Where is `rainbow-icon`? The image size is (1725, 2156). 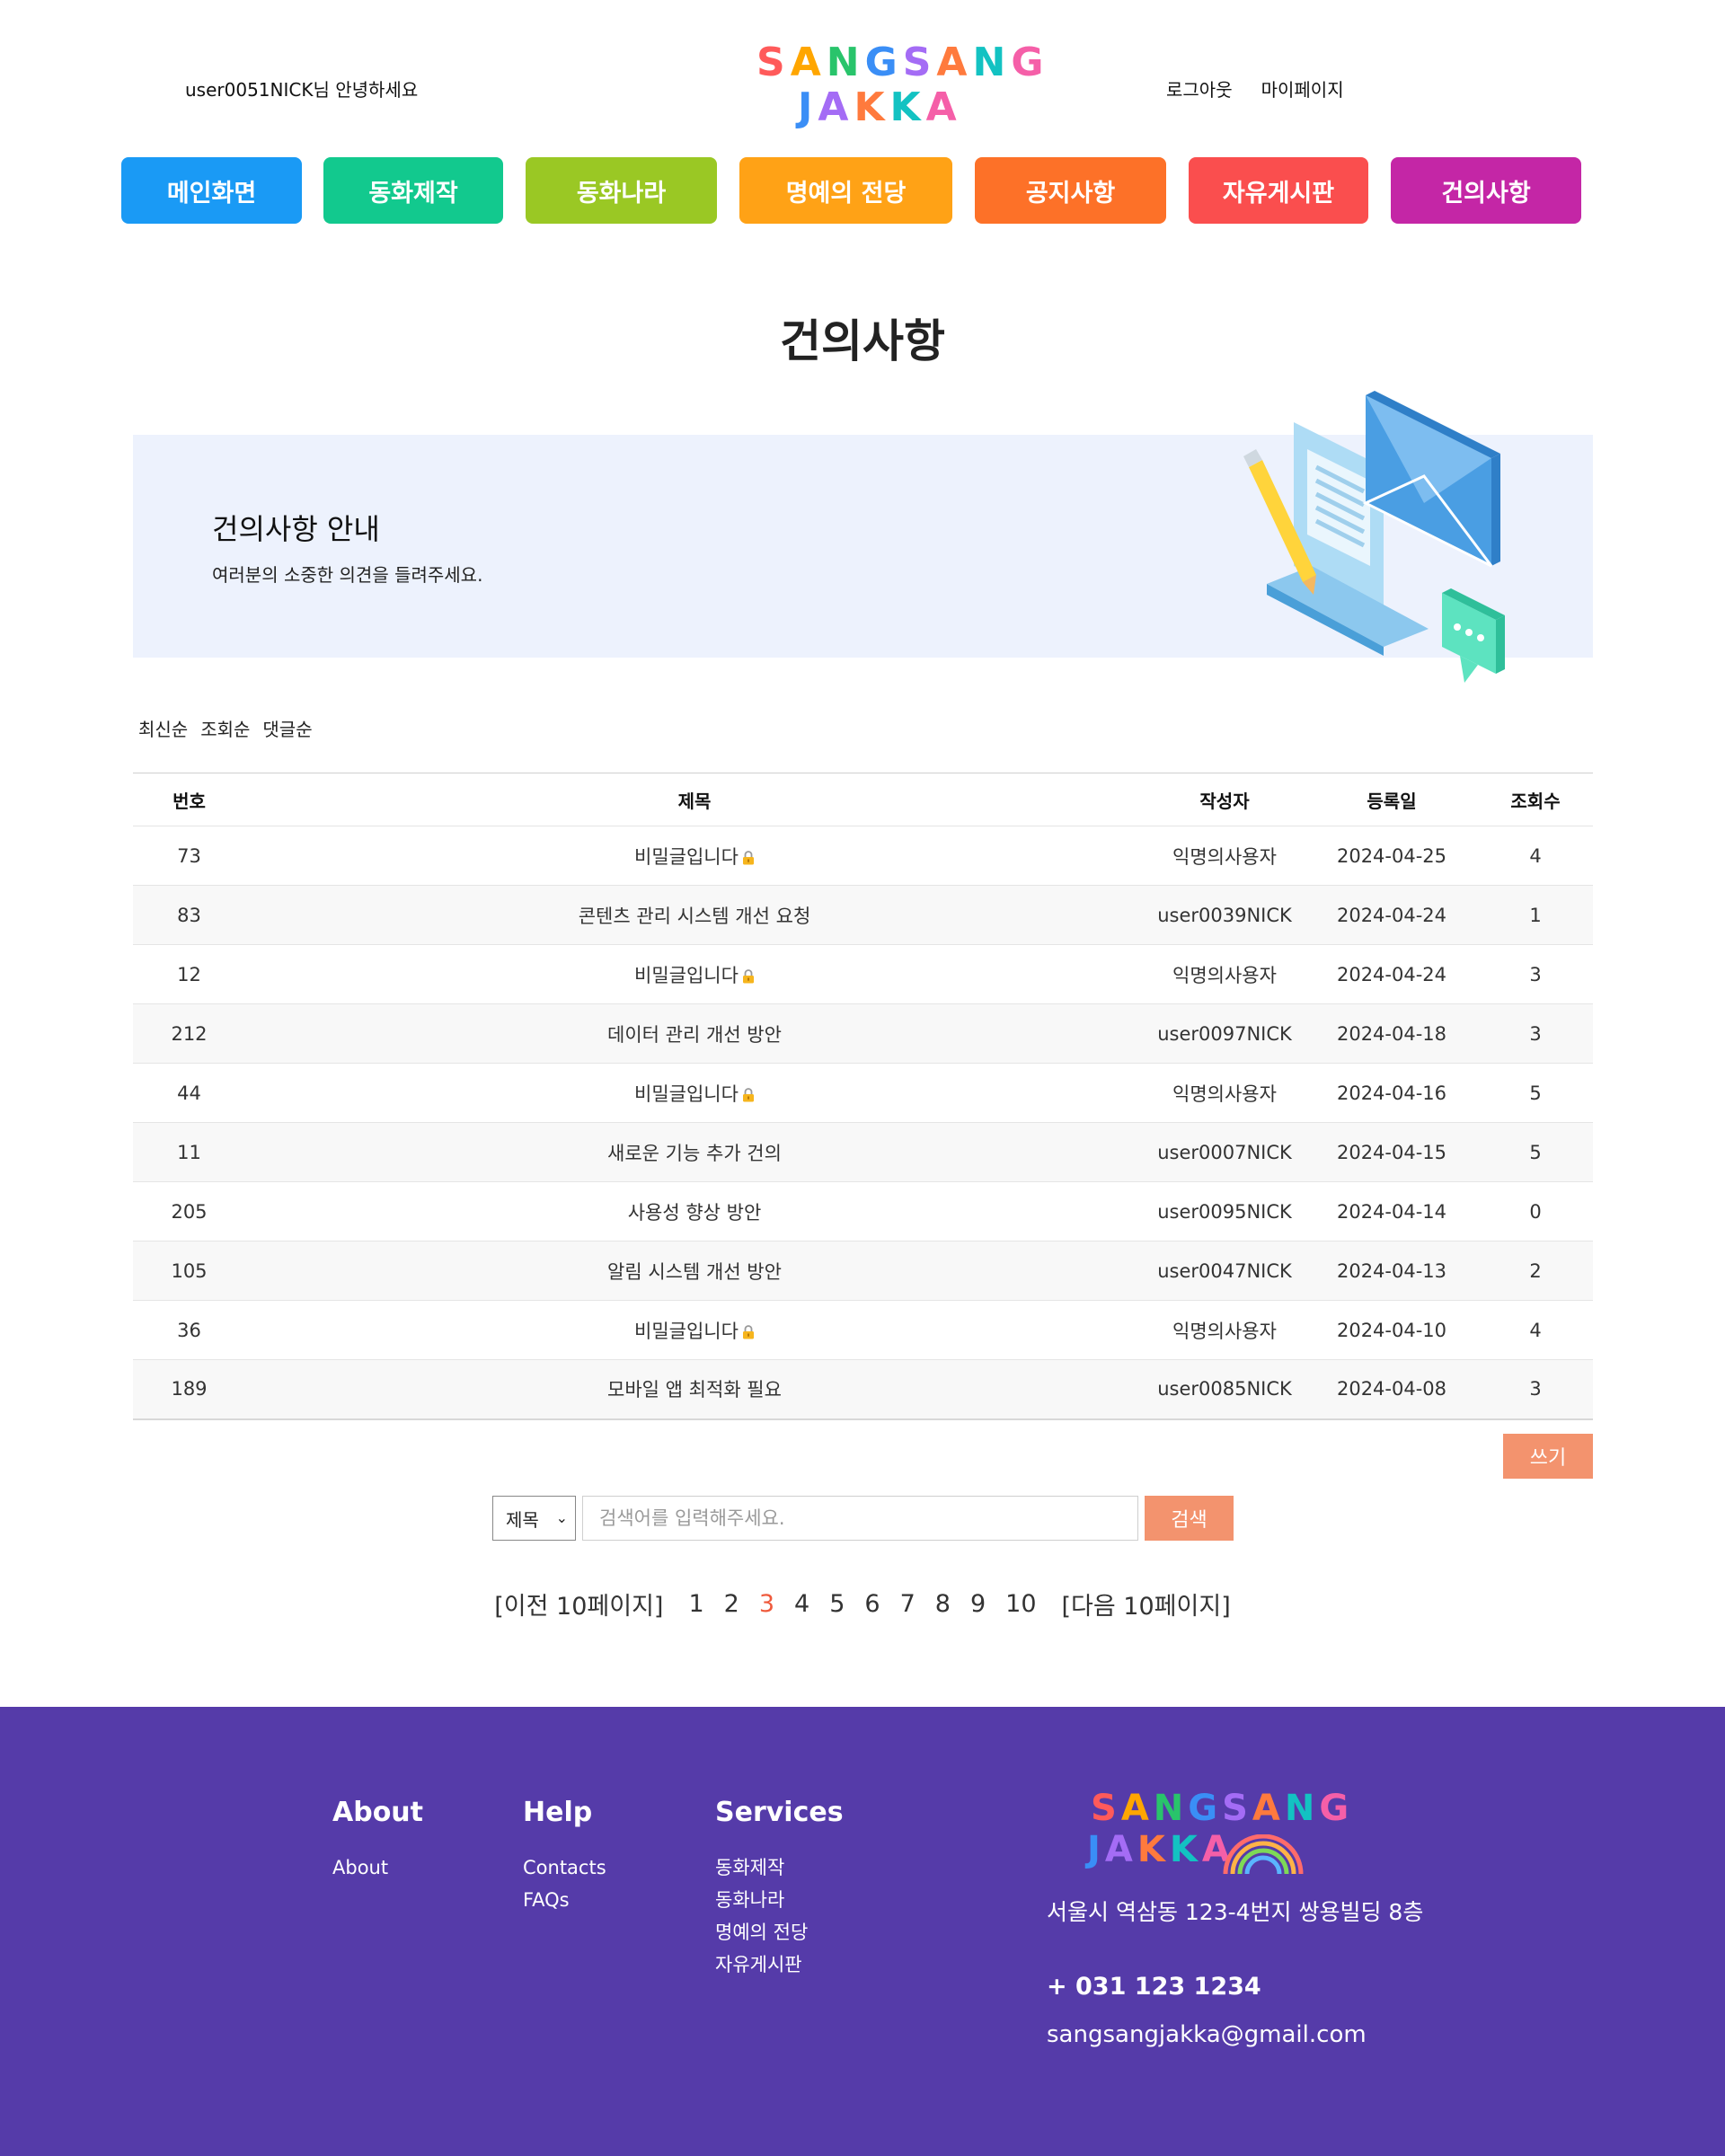 rainbow-icon is located at coordinates (1263, 1855).